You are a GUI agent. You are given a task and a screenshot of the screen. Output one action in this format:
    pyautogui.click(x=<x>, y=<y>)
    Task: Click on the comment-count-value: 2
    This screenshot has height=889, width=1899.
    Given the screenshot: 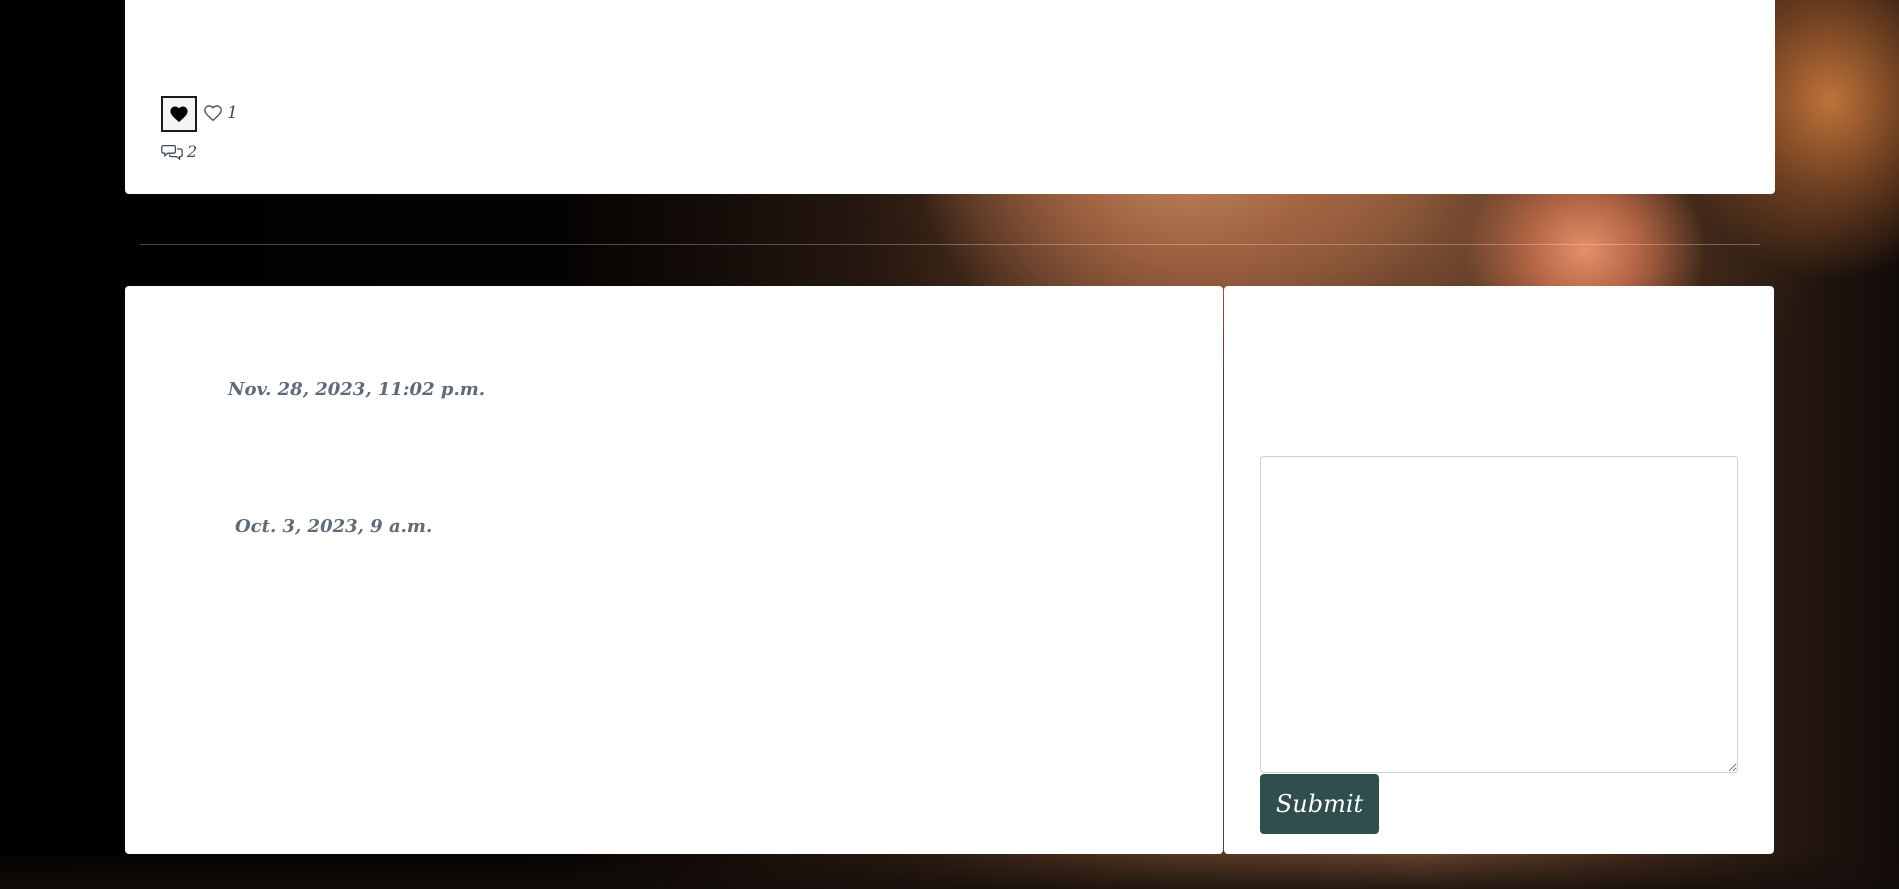 What is the action you would take?
    pyautogui.click(x=192, y=151)
    